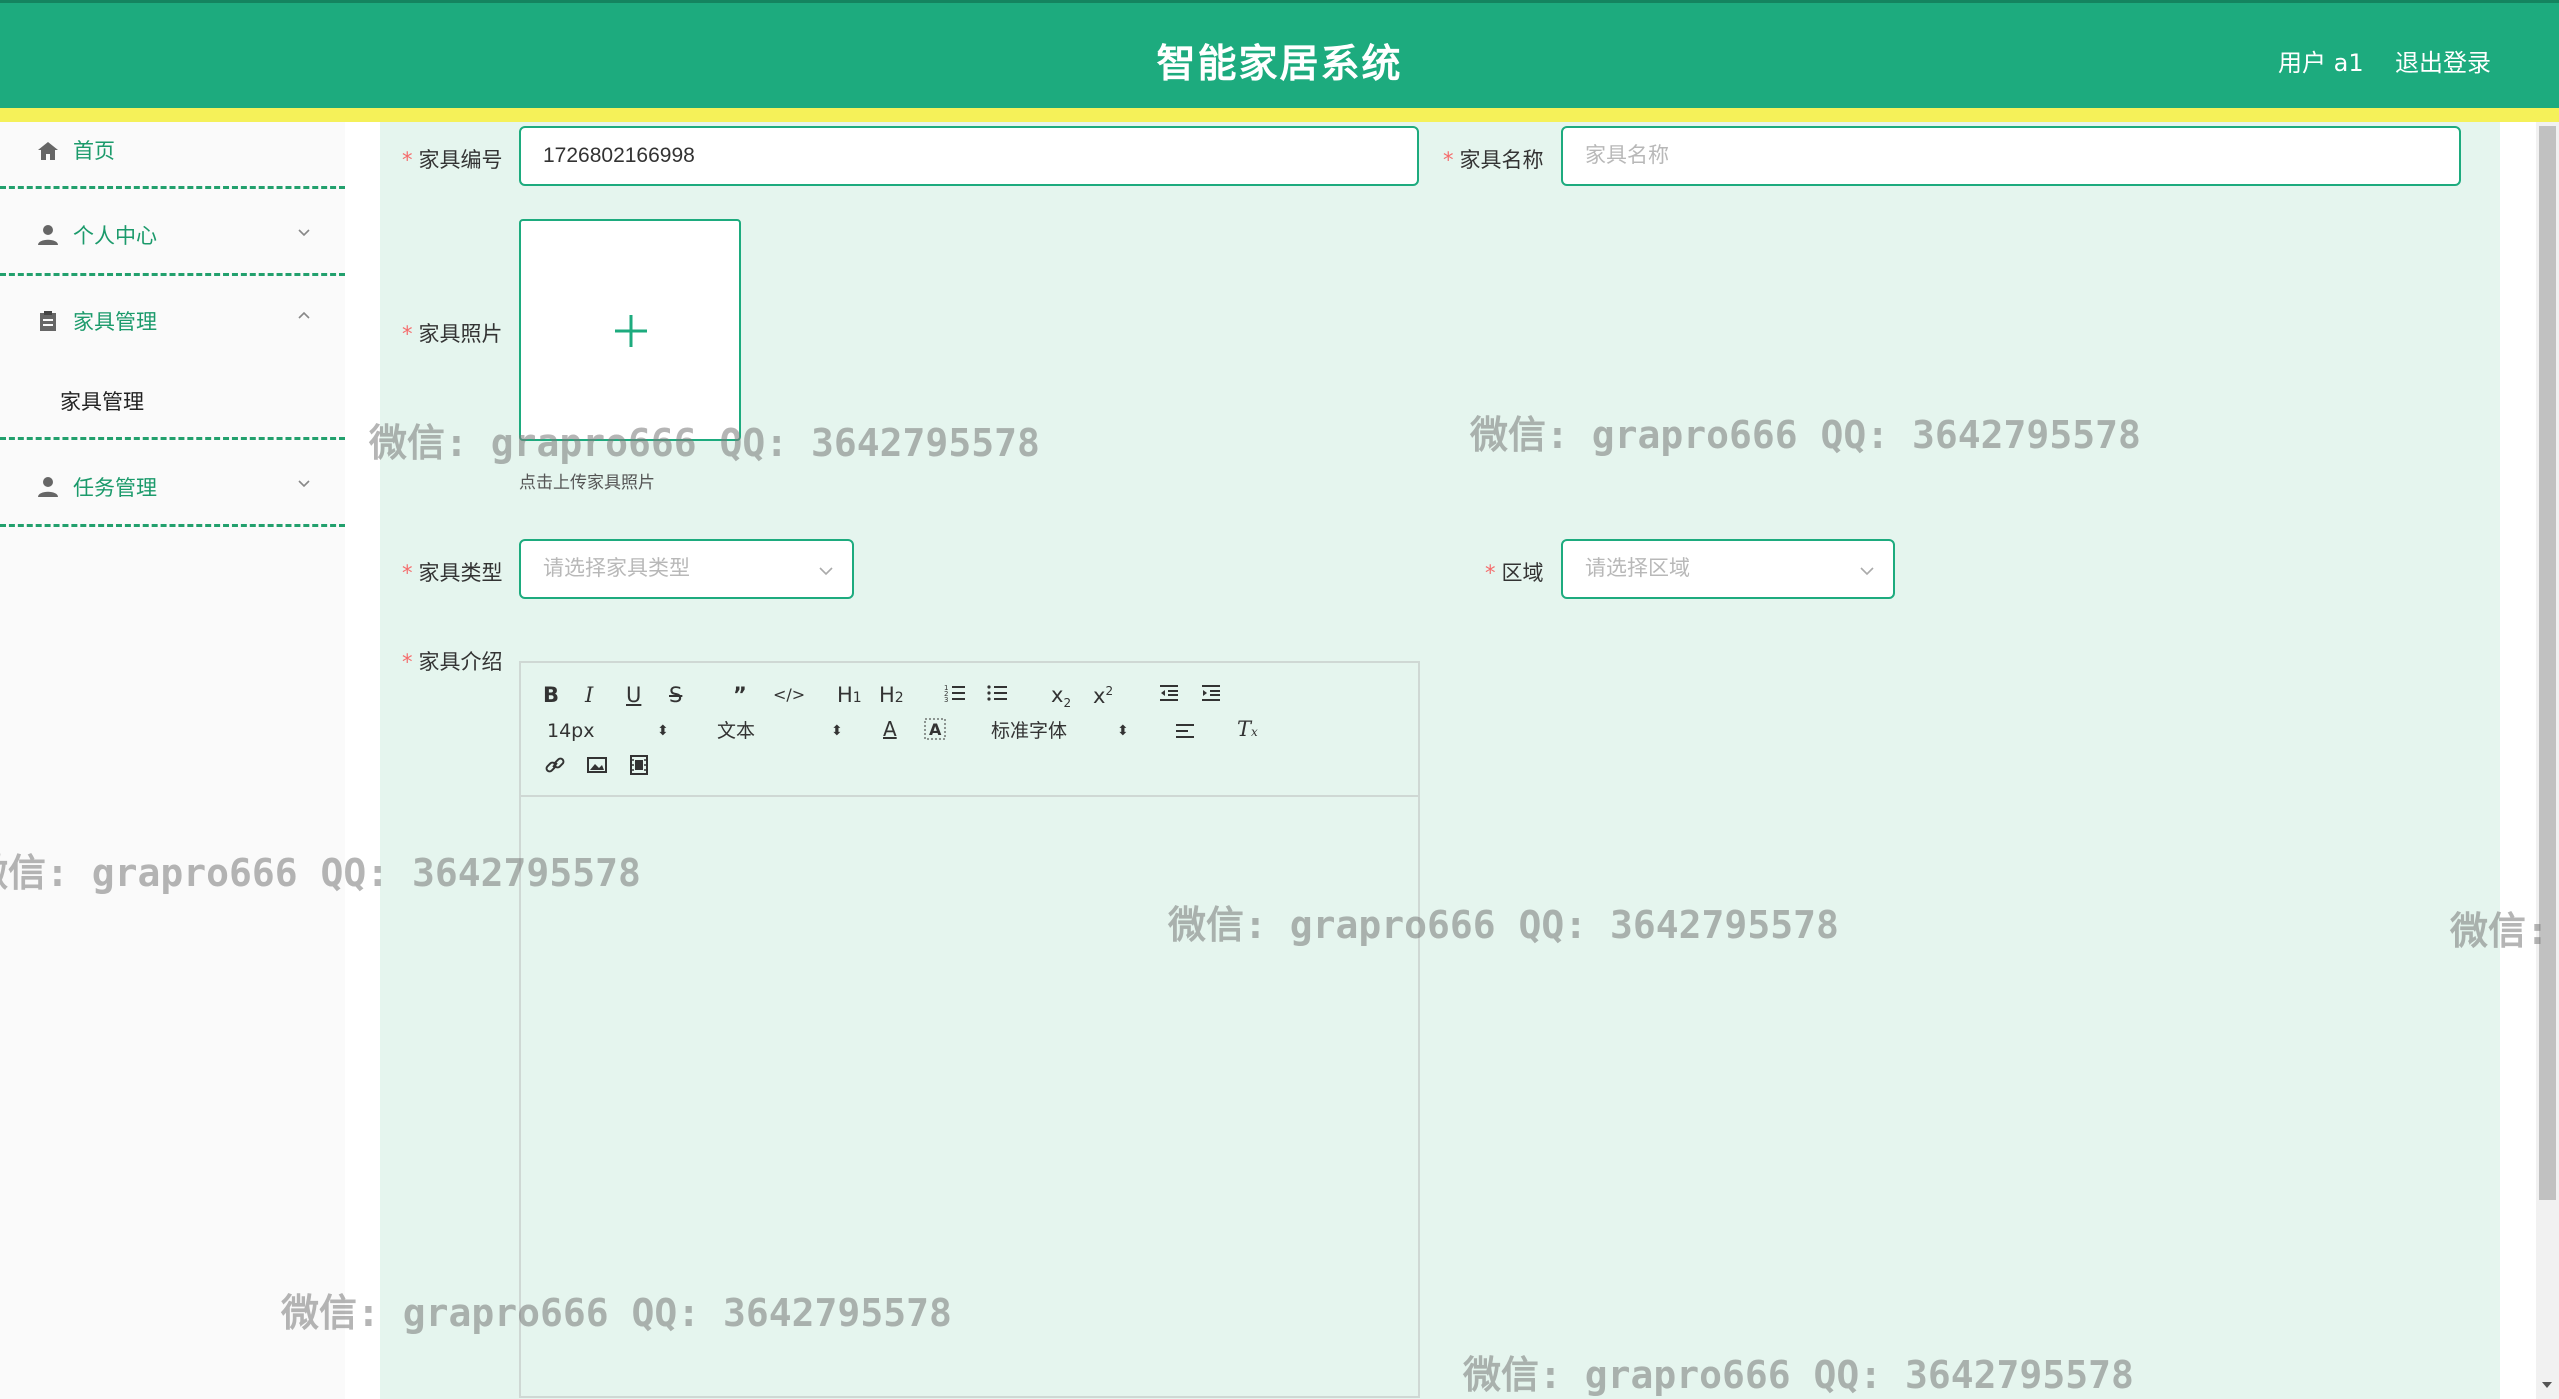  I want to click on heading-2-icon: H2, so click(891, 695).